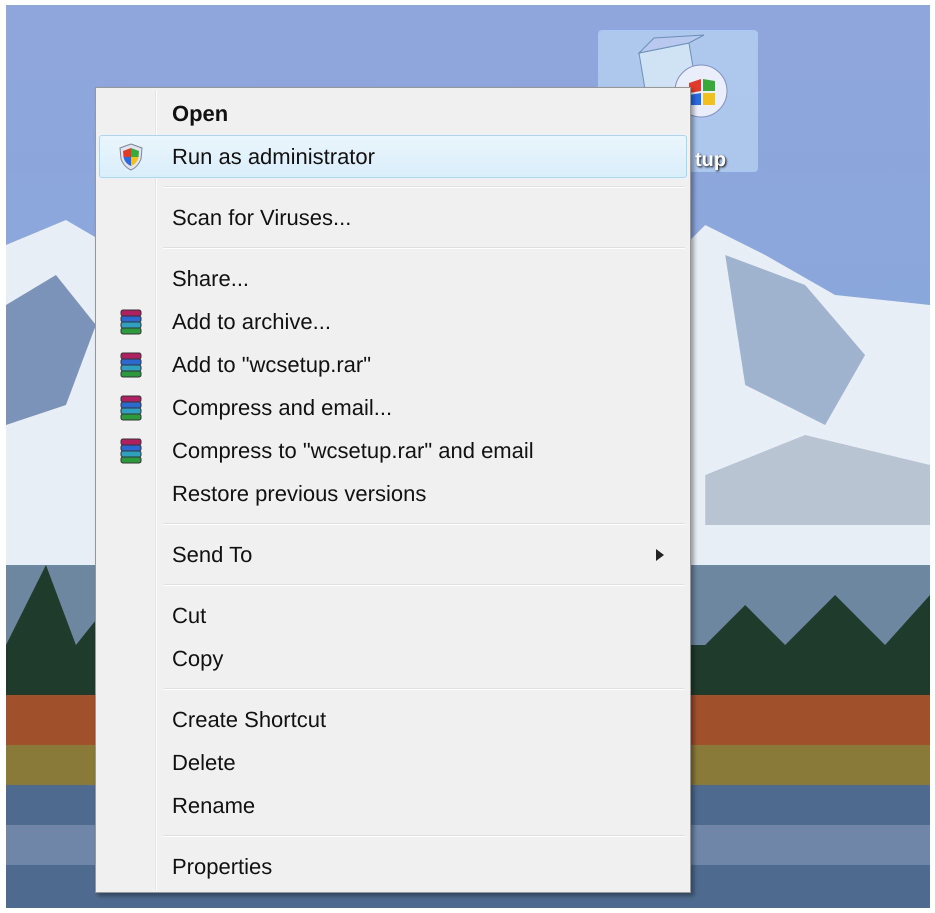 The image size is (935, 913). Describe the element at coordinates (393, 554) in the screenshot. I see `menu-item: Send To` at that location.